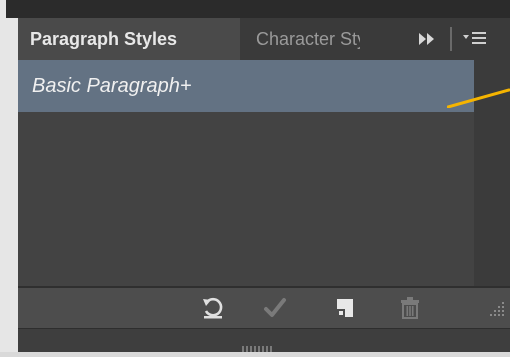 This screenshot has width=510, height=357. Describe the element at coordinates (497, 309) in the screenshot. I see `resize-grip` at that location.